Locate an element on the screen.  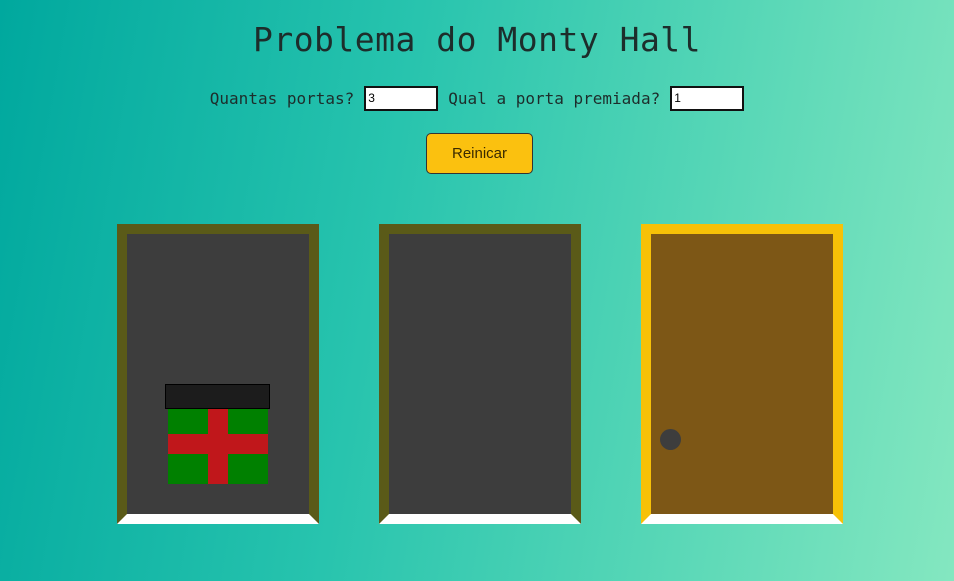
door-2-interior is located at coordinates (480, 374).